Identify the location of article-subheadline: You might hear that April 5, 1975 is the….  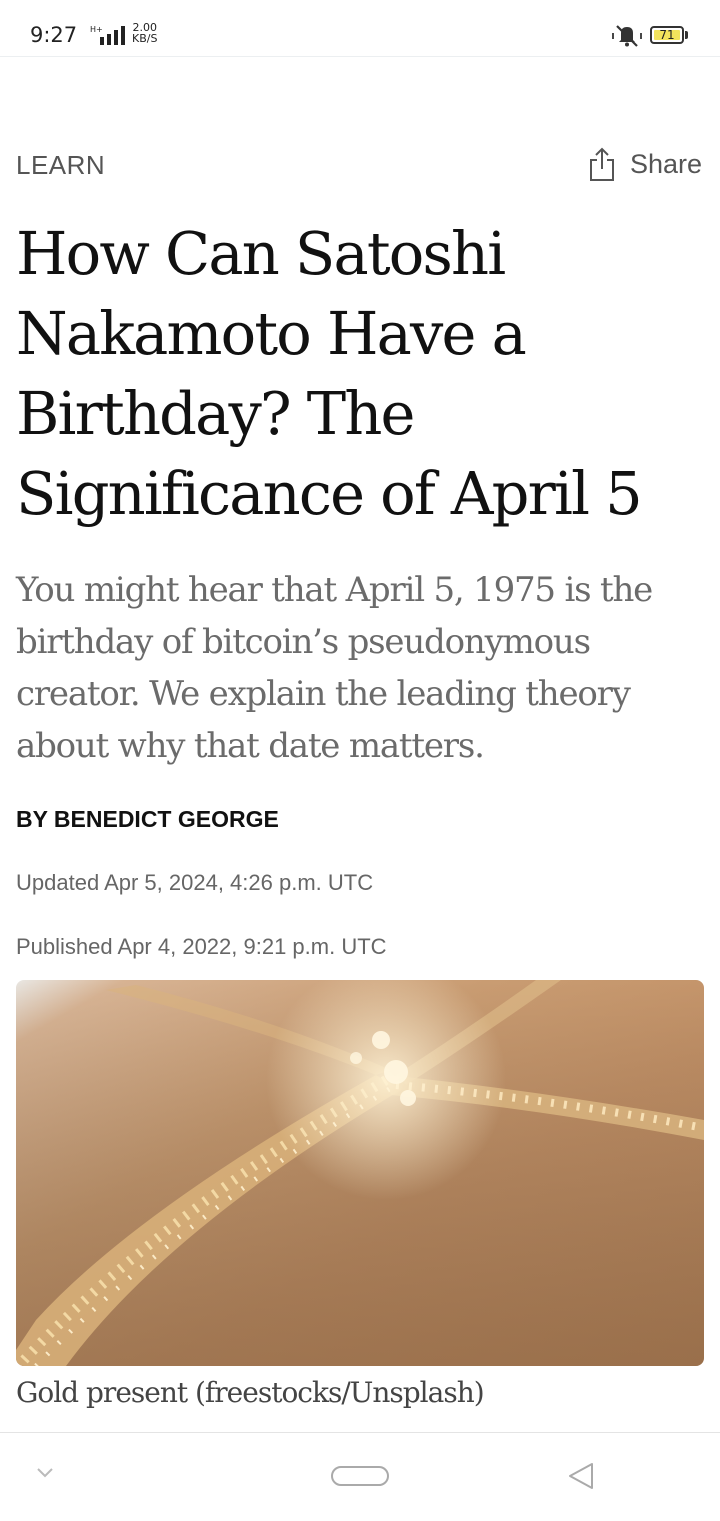
(334, 668).